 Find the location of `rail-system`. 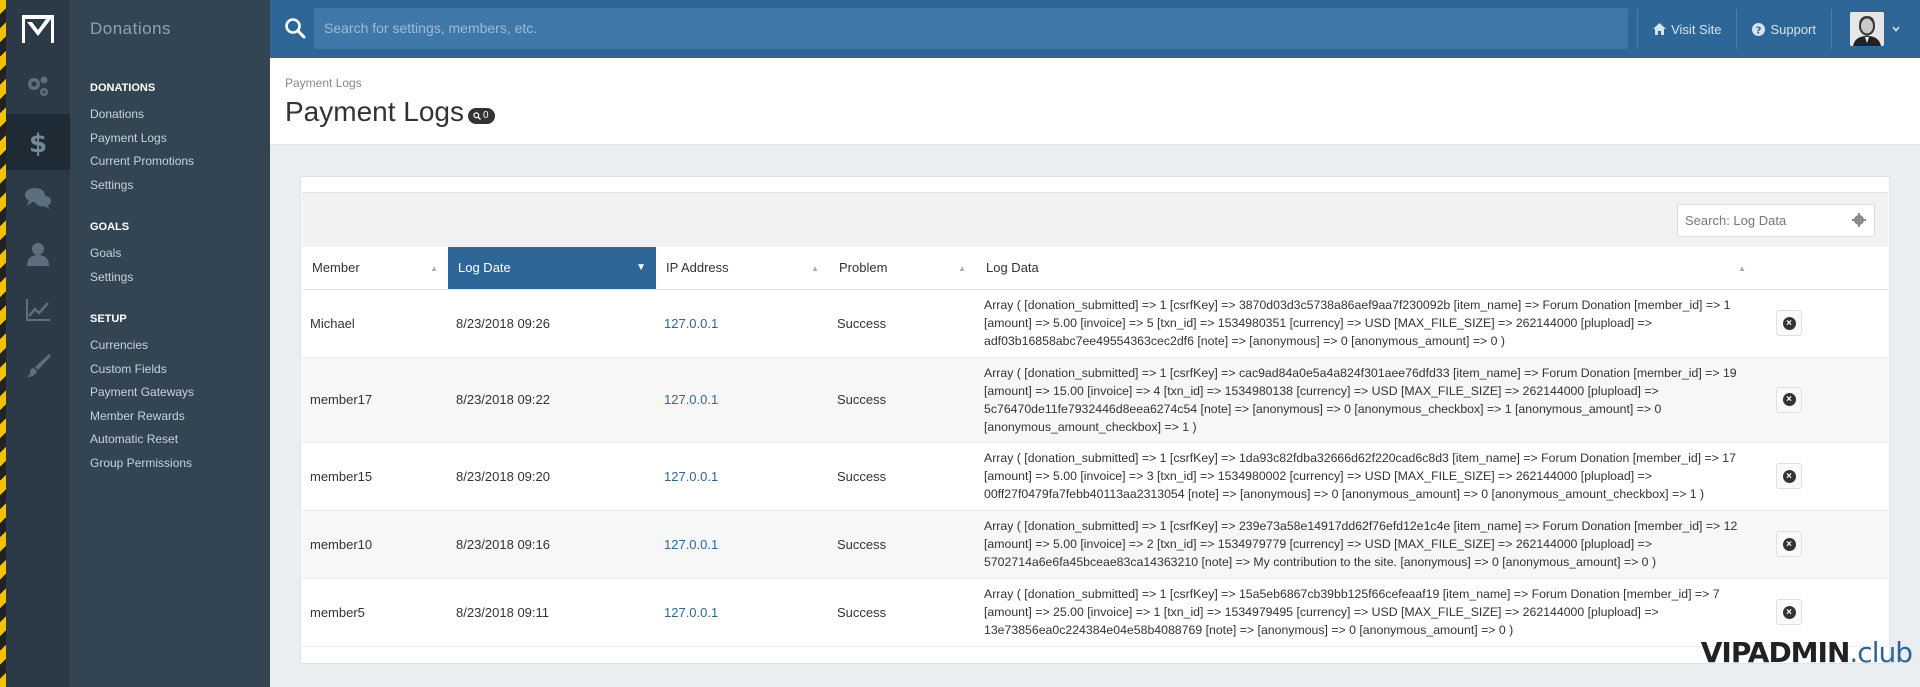

rail-system is located at coordinates (38, 86).